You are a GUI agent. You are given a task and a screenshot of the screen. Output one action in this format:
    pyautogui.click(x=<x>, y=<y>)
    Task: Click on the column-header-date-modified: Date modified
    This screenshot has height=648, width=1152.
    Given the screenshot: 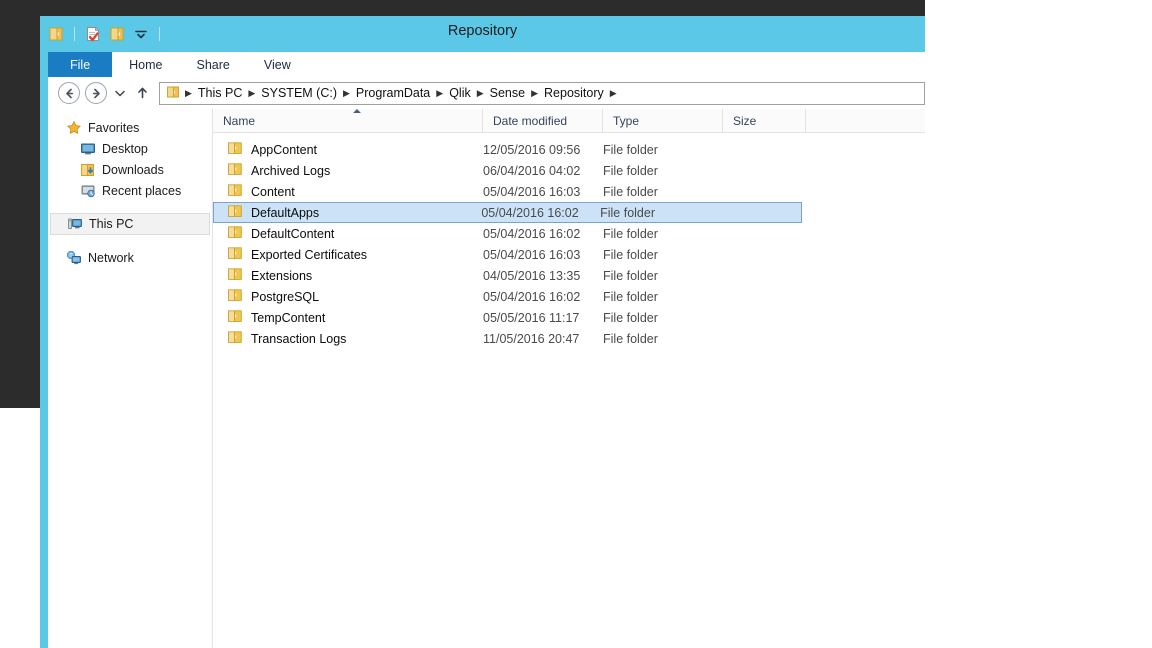 What is the action you would take?
    pyautogui.click(x=543, y=121)
    